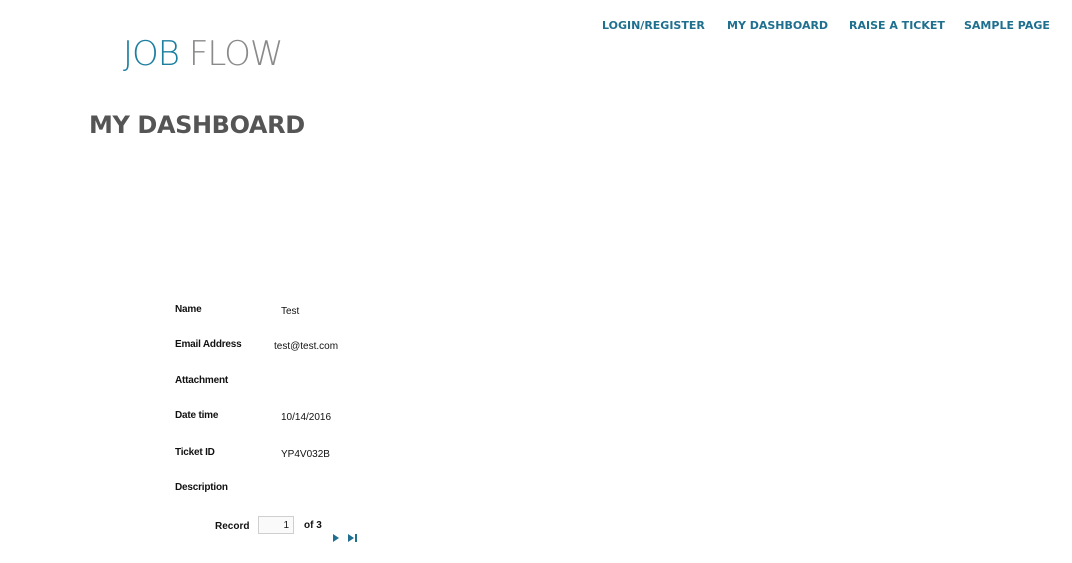  I want to click on last-page-icon, so click(353, 535).